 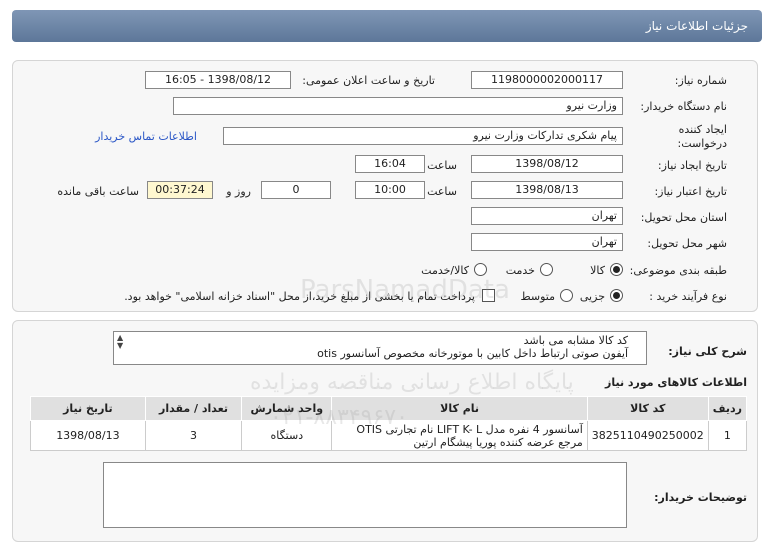 What do you see at coordinates (180, 190) in the screenshot?
I see `remaining-time-field: 00:37:24` at bounding box center [180, 190].